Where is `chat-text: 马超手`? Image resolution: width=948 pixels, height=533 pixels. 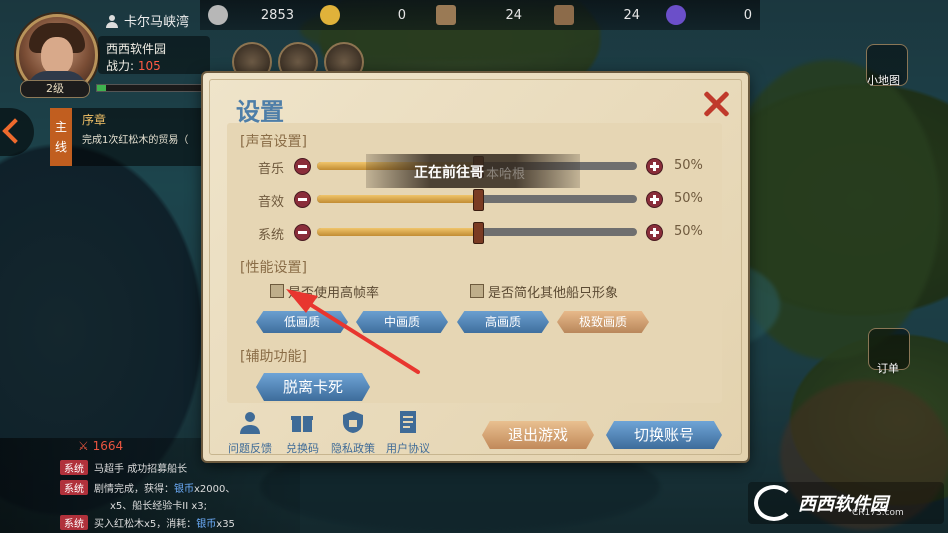
chat-text: 马超手 is located at coordinates (111, 469).